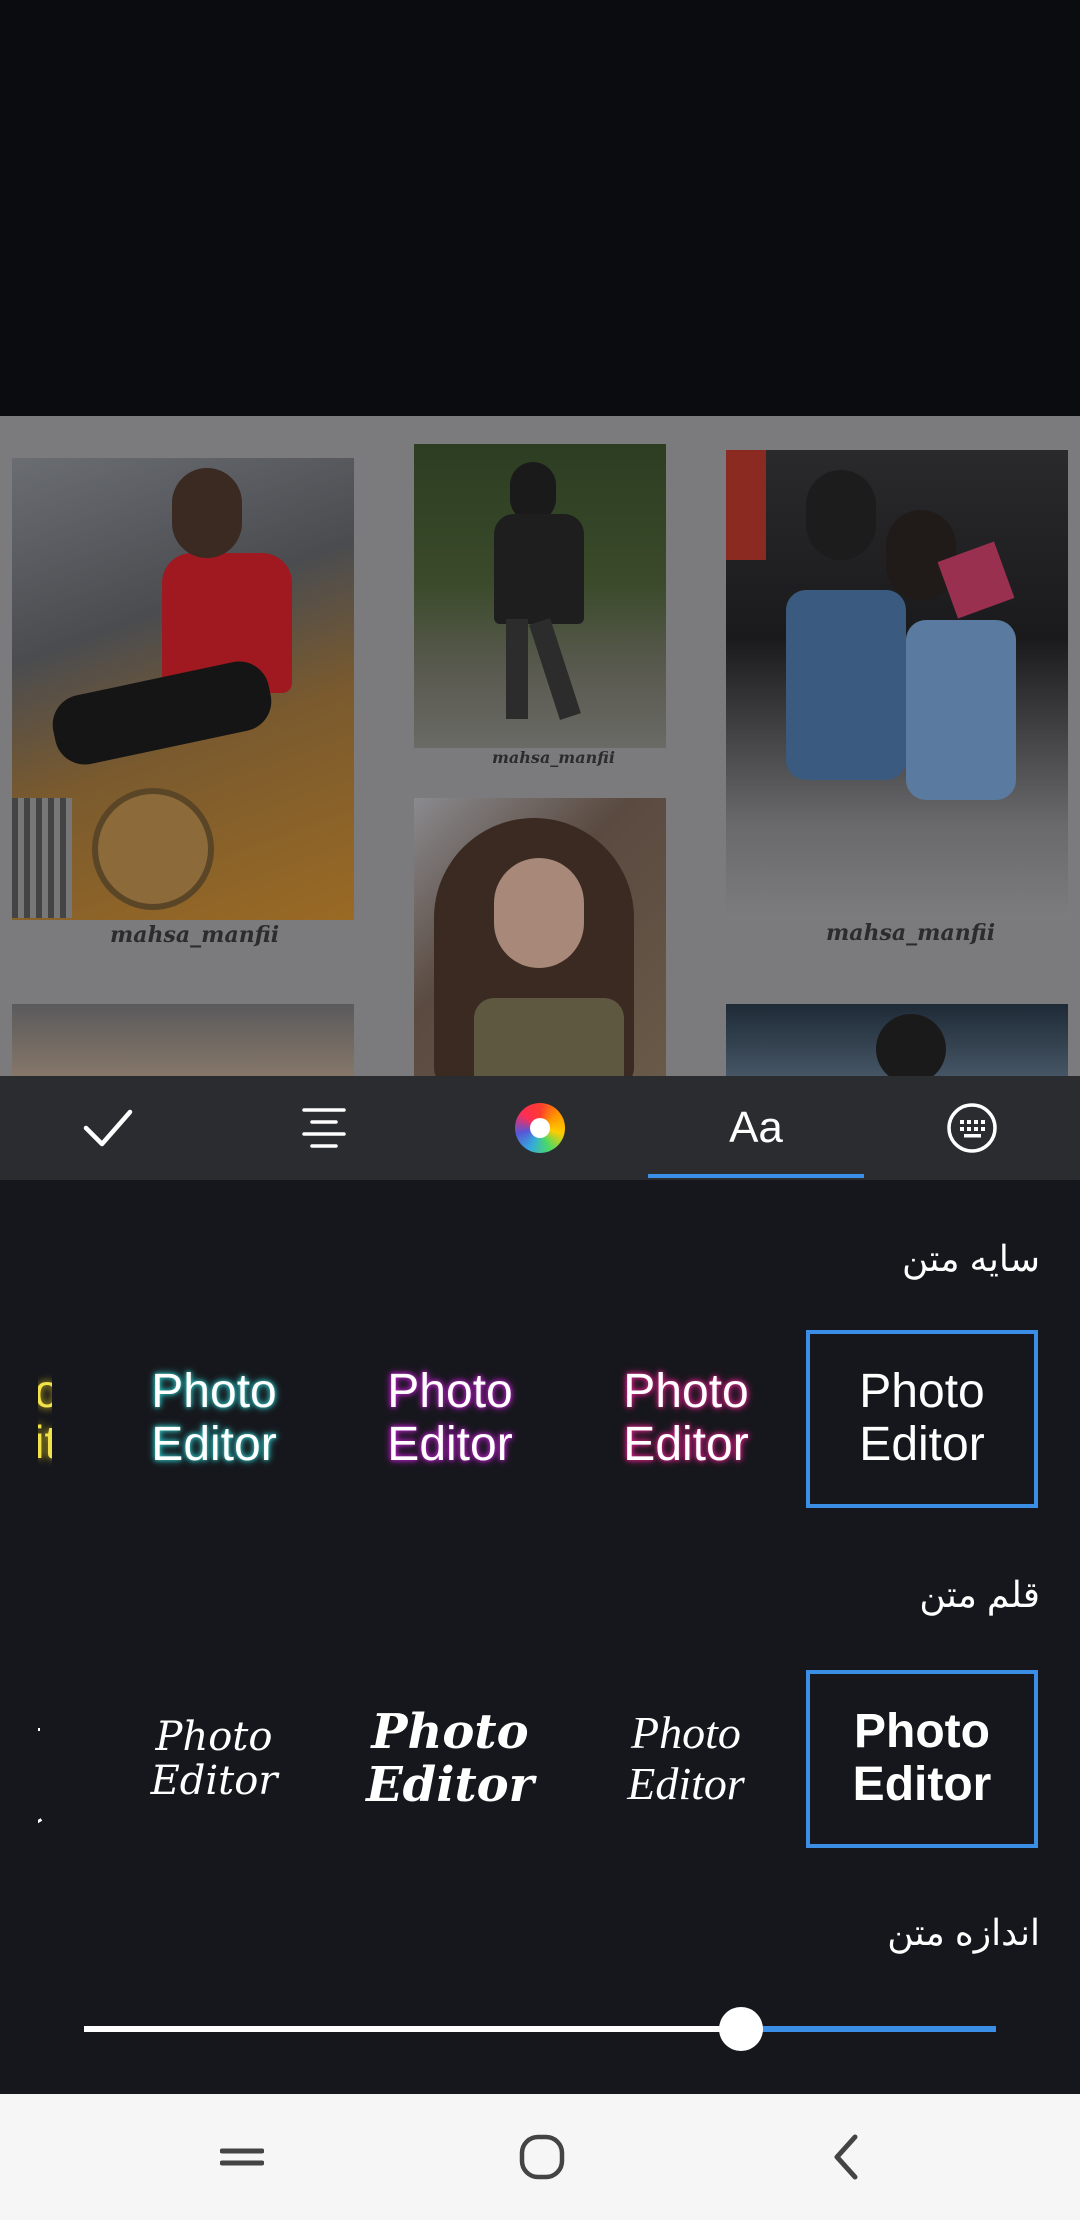 The height and width of the screenshot is (2220, 1080). I want to click on editor-toolbar: Aa, so click(540, 1128).